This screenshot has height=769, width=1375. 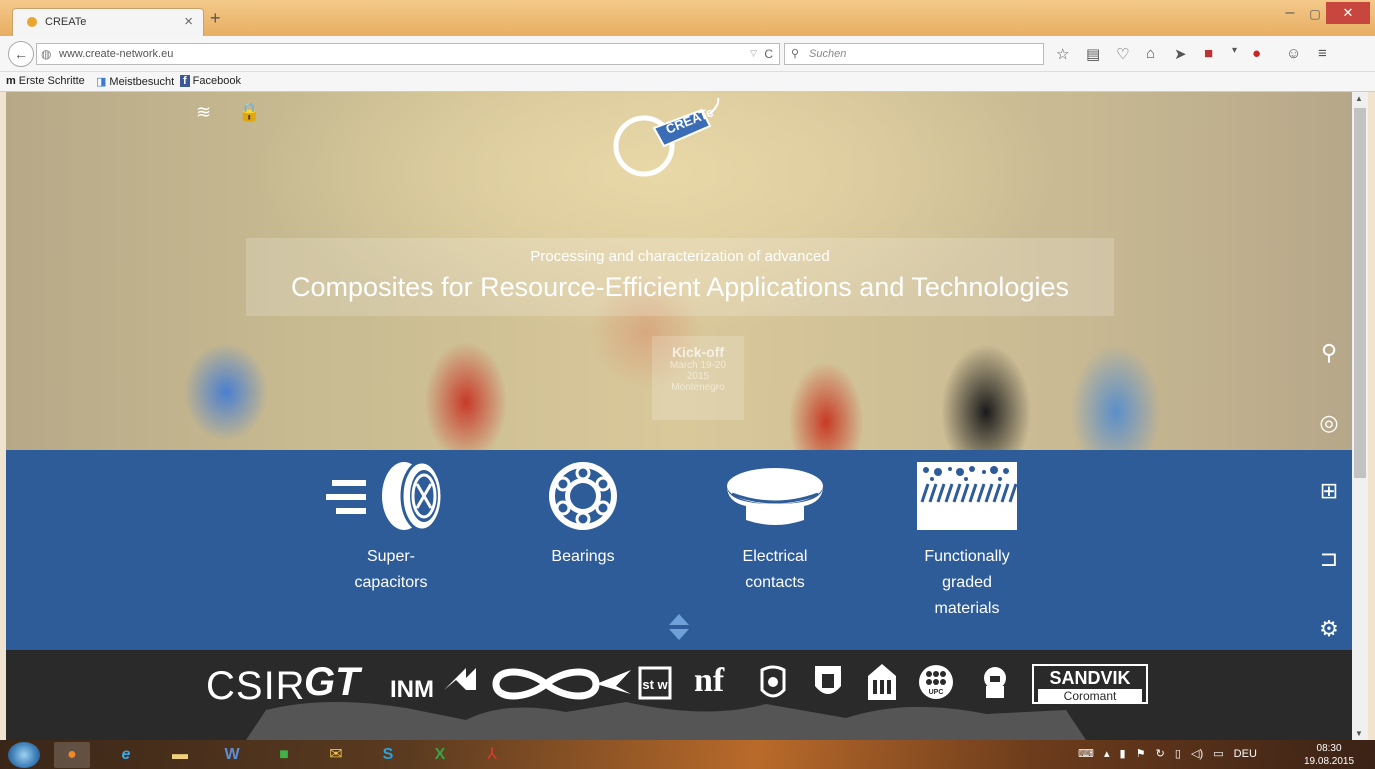 I want to click on language-indicator: DEU, so click(x=1245, y=754).